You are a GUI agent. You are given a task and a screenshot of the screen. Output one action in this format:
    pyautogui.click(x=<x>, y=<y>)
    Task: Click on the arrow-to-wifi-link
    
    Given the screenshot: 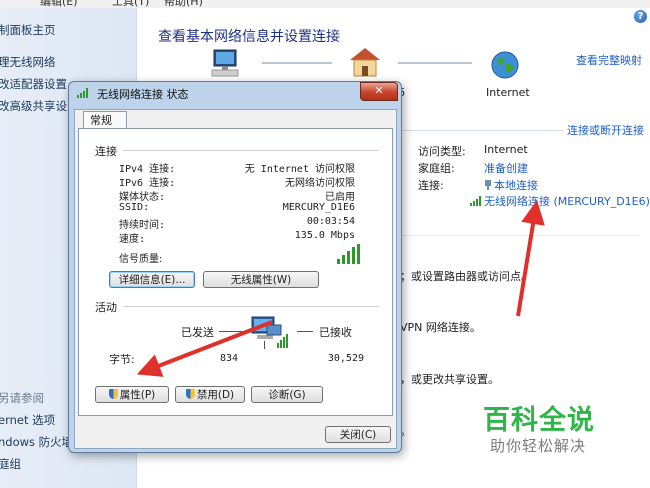 What is the action you would take?
    pyautogui.click(x=530, y=258)
    